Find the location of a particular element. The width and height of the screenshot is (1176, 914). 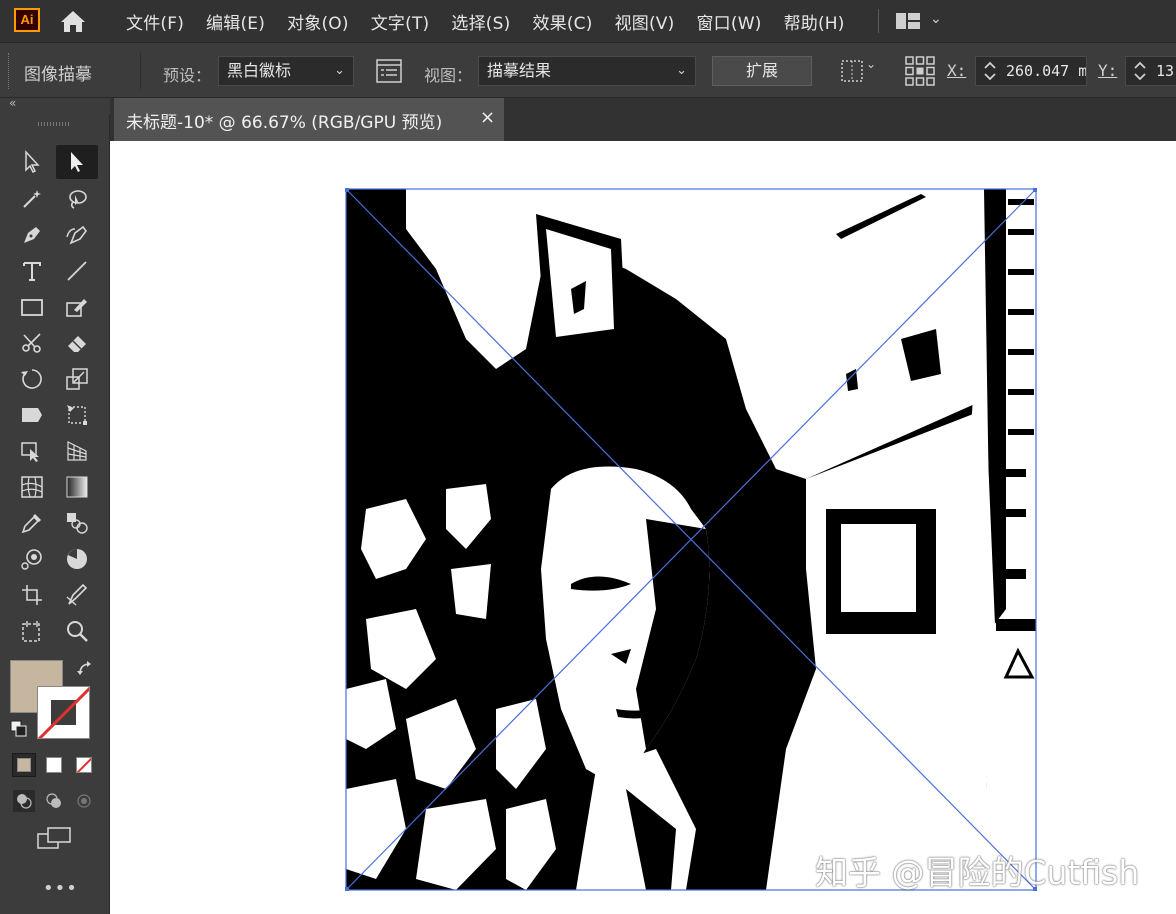

view-dropdown: 描摹结果 ⌄ is located at coordinates (587, 71).